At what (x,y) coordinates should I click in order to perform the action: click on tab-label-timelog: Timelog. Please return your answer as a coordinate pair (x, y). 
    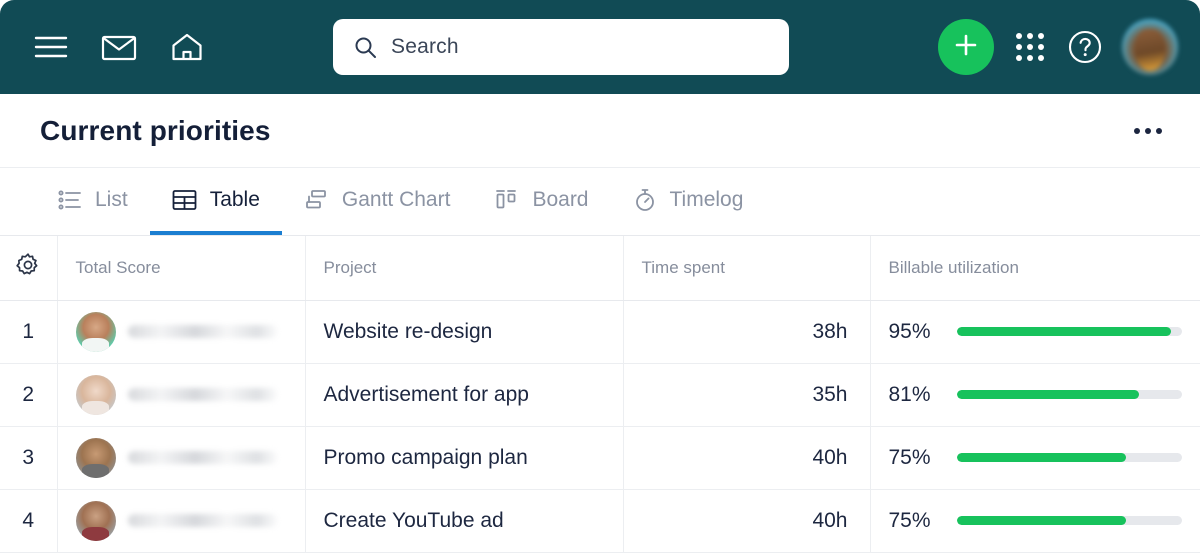
    Looking at the image, I should click on (706, 199).